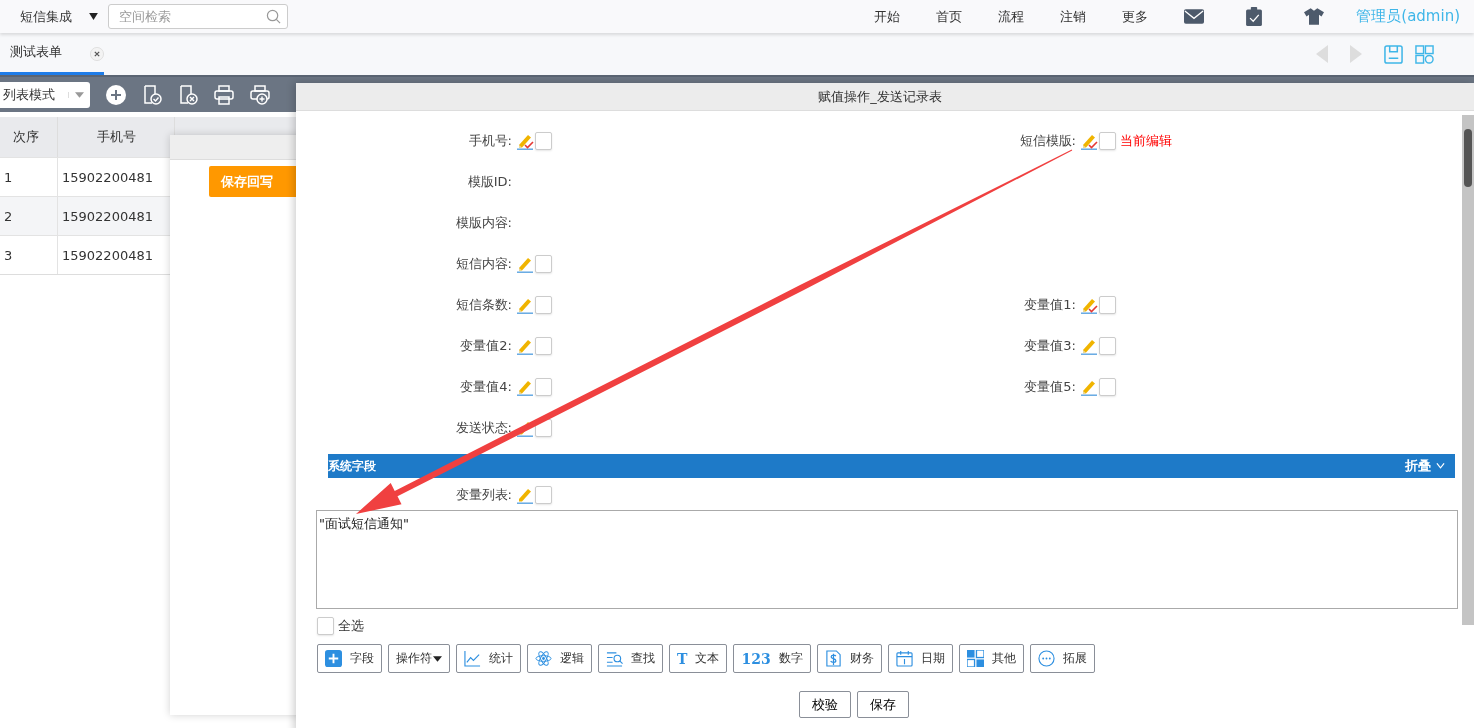 Image resolution: width=1474 pixels, height=728 pixels. I want to click on field-label: 短信模版:, so click(1047, 140).